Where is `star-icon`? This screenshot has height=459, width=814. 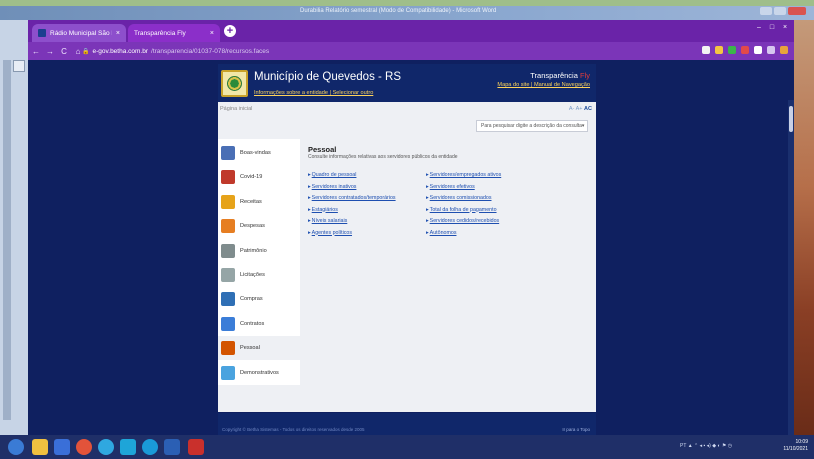 star-icon is located at coordinates (706, 50).